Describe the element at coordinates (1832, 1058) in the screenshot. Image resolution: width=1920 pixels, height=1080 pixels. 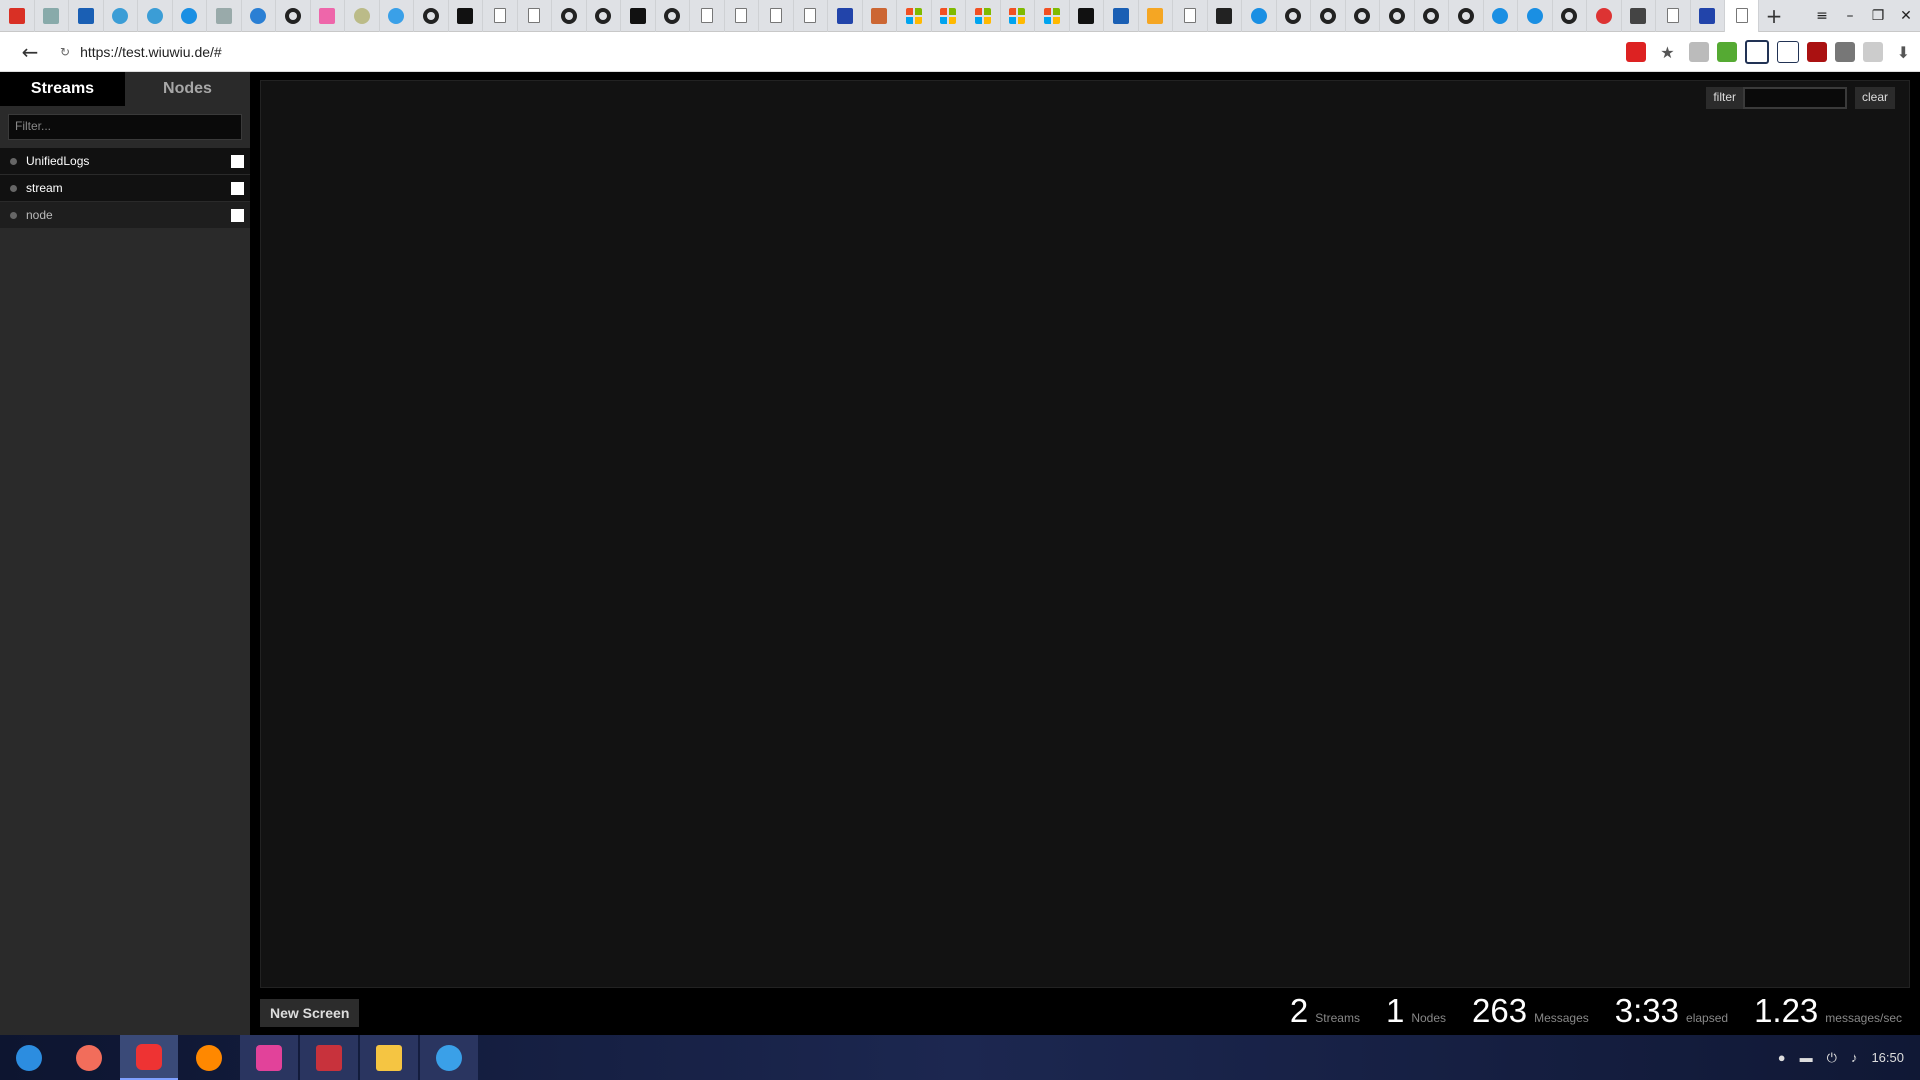
I see `power-icon: ⏻` at that location.